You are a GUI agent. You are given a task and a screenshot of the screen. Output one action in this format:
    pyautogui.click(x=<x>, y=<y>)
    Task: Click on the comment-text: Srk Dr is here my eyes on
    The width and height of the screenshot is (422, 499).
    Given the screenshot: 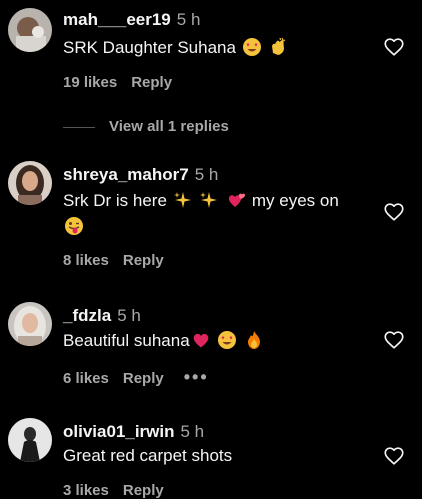 What is the action you would take?
    pyautogui.click(x=201, y=203)
    